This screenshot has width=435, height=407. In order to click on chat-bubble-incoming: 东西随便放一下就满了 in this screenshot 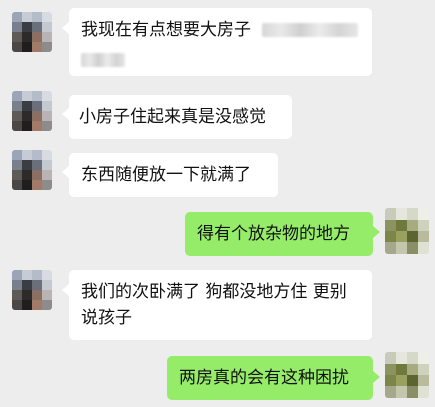, I will do `click(173, 175)`.